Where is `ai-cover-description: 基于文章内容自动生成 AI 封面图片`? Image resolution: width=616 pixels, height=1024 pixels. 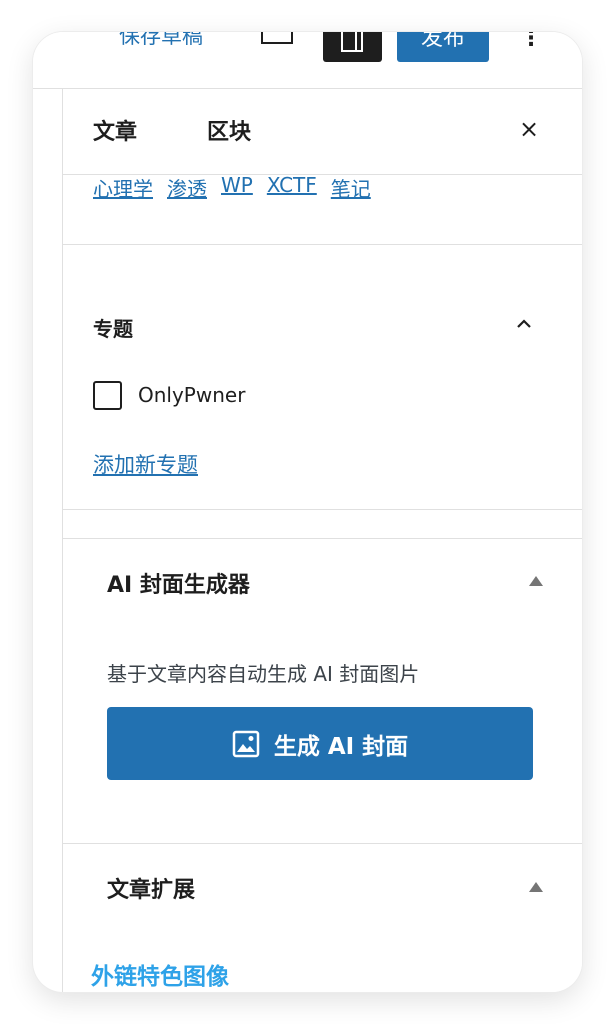 ai-cover-description: 基于文章内容自动生成 AI 封面图片 is located at coordinates (263, 674).